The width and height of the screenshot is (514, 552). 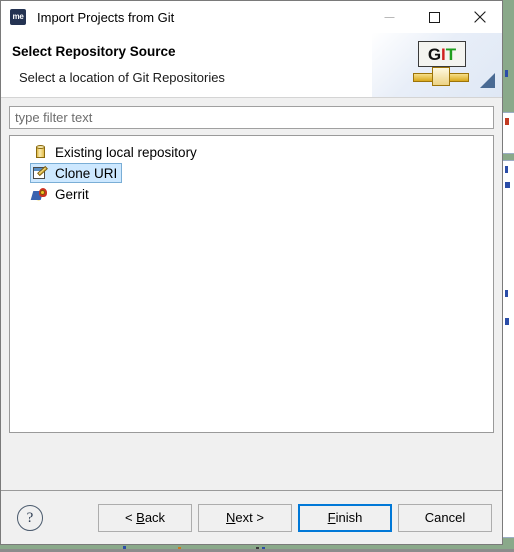 I want to click on finish-button-label: Finish, so click(x=345, y=517).